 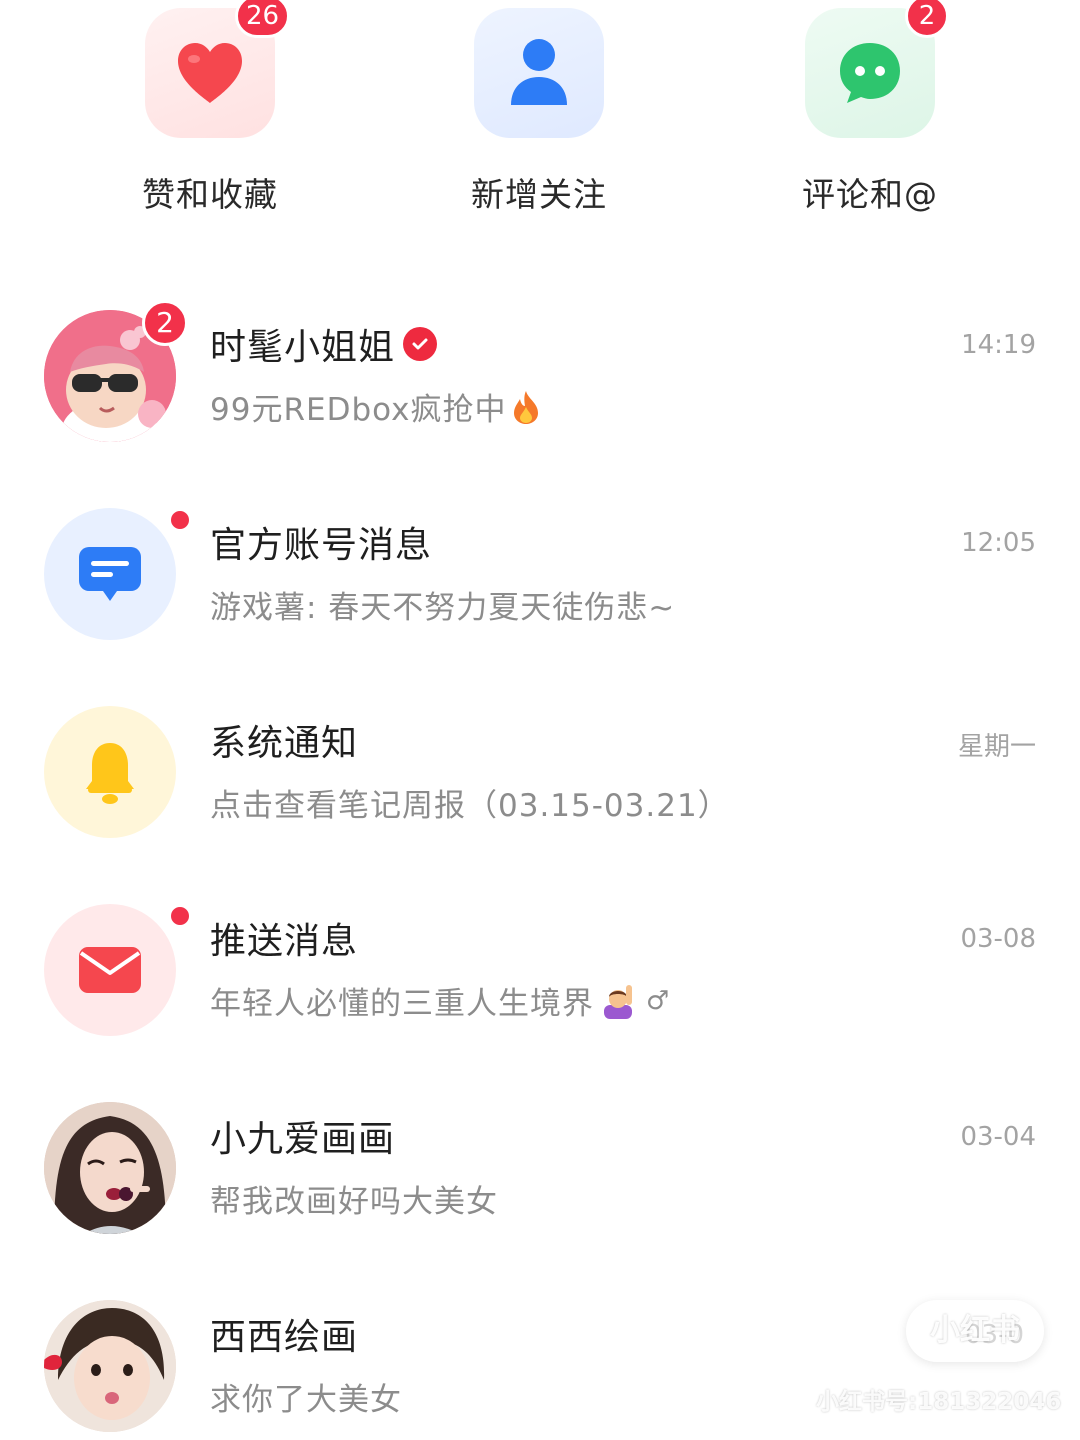 I want to click on conversation-item-shimao-xiaojiejie: 2 时髦小姐姐 99元REDbox疯抢中 14:19, so click(x=540, y=404).